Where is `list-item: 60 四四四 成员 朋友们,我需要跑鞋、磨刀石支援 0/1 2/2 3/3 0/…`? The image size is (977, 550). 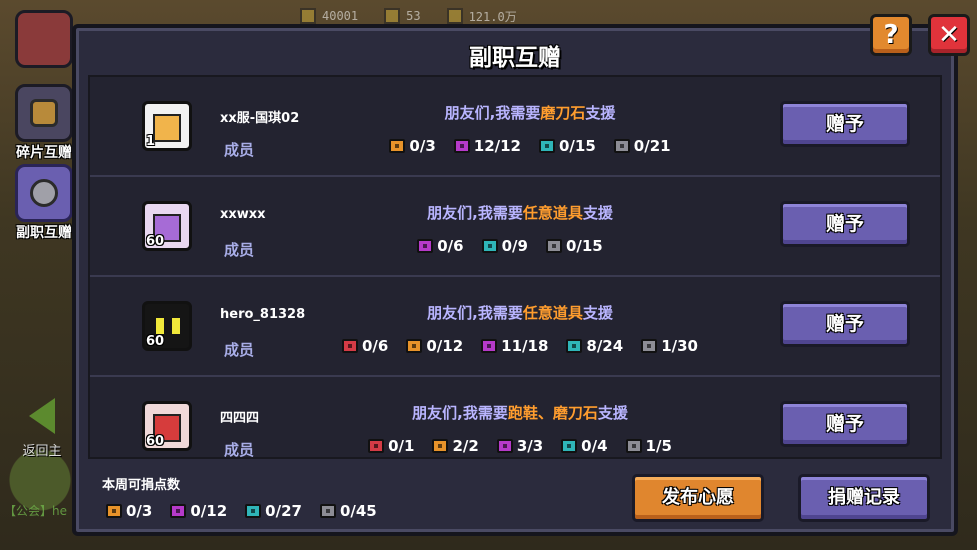
list-item: 60 四四四 成员 朋友们,我需要跑鞋、磨刀石支援 0/1 2/2 3/3 0/… is located at coordinates (515, 418).